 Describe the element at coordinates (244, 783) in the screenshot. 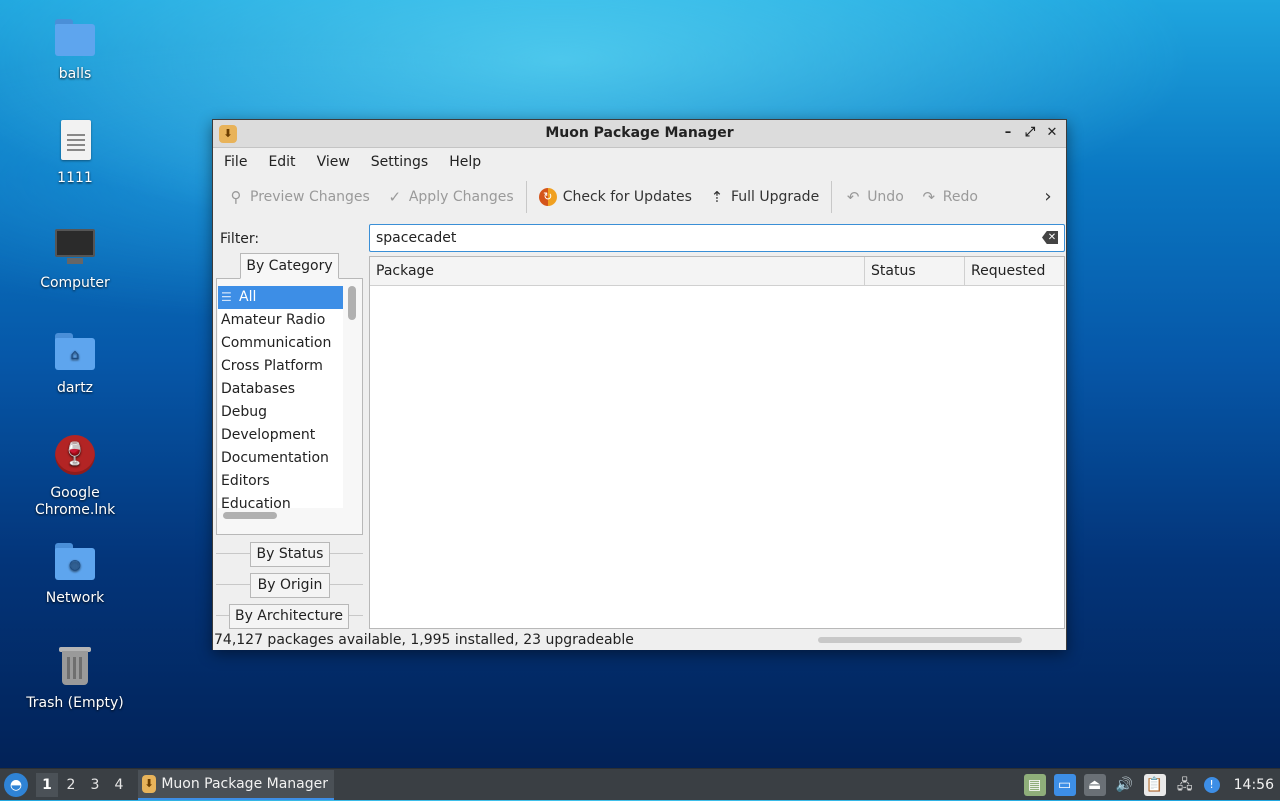

I see `taskbar-item-label: Muon Package Manager` at that location.